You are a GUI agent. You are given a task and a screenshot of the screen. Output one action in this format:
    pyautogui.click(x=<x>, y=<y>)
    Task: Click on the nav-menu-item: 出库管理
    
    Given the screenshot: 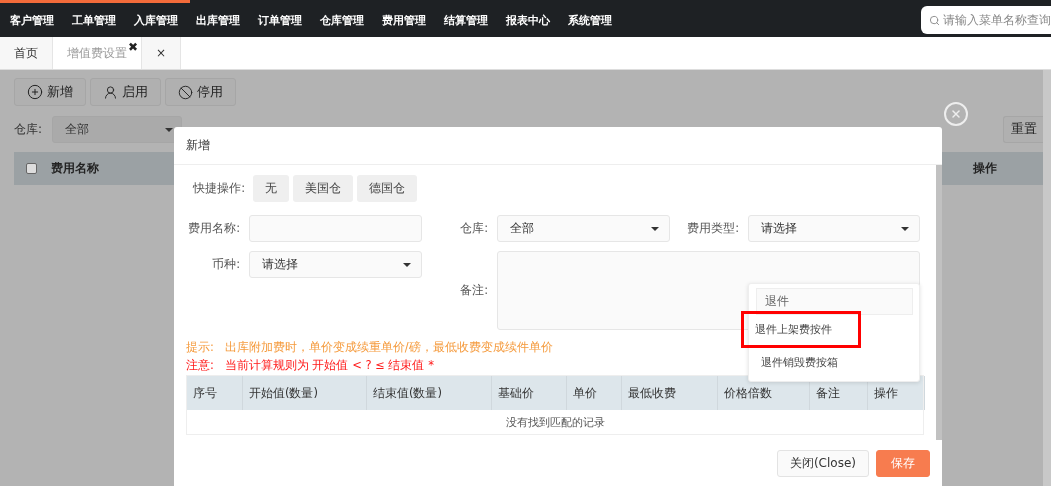 What is the action you would take?
    pyautogui.click(x=218, y=20)
    